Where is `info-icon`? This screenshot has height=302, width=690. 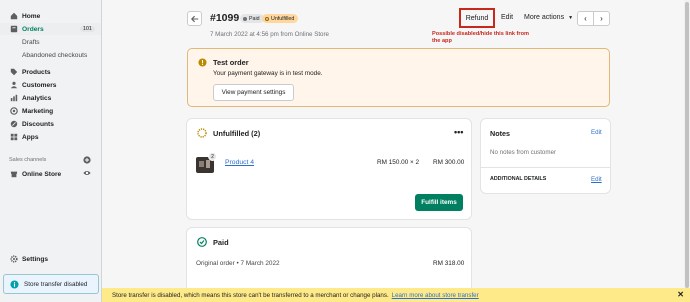
info-icon is located at coordinates (14, 284).